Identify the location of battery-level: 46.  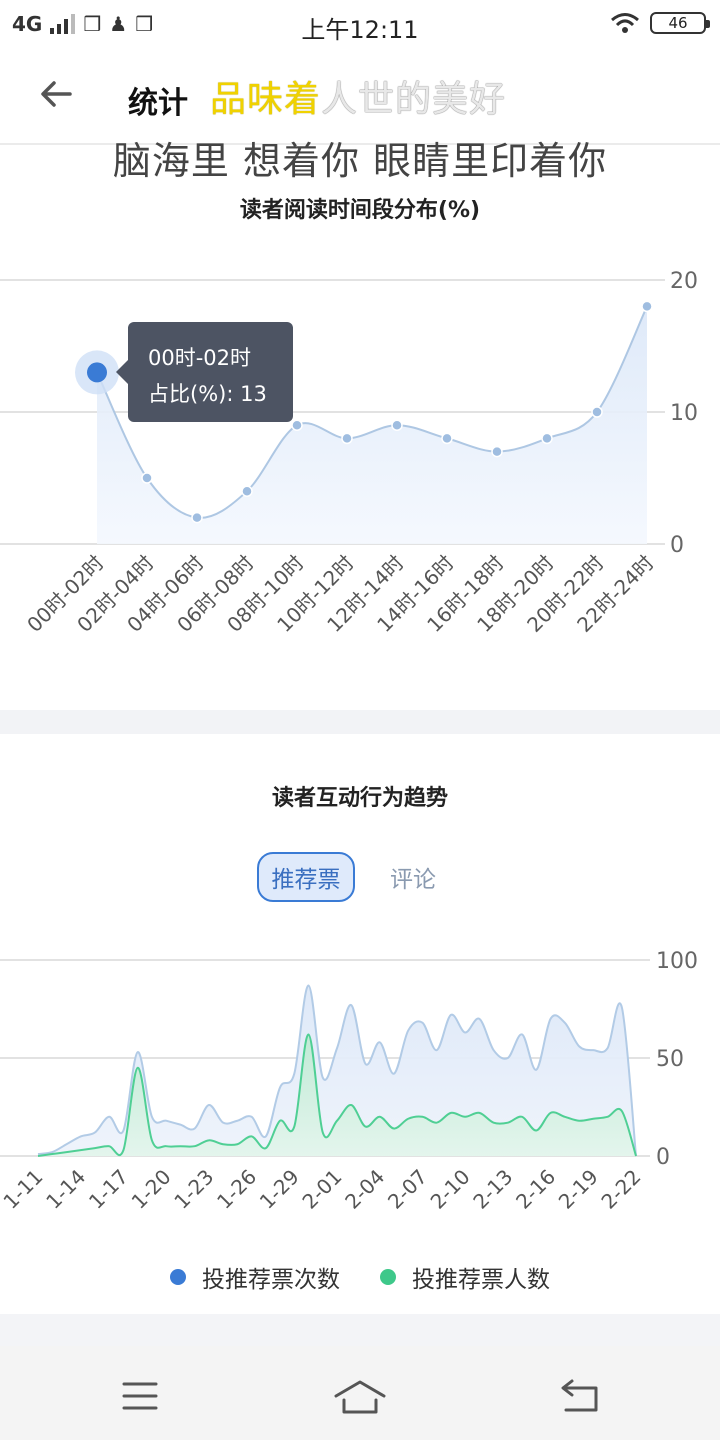
(678, 23).